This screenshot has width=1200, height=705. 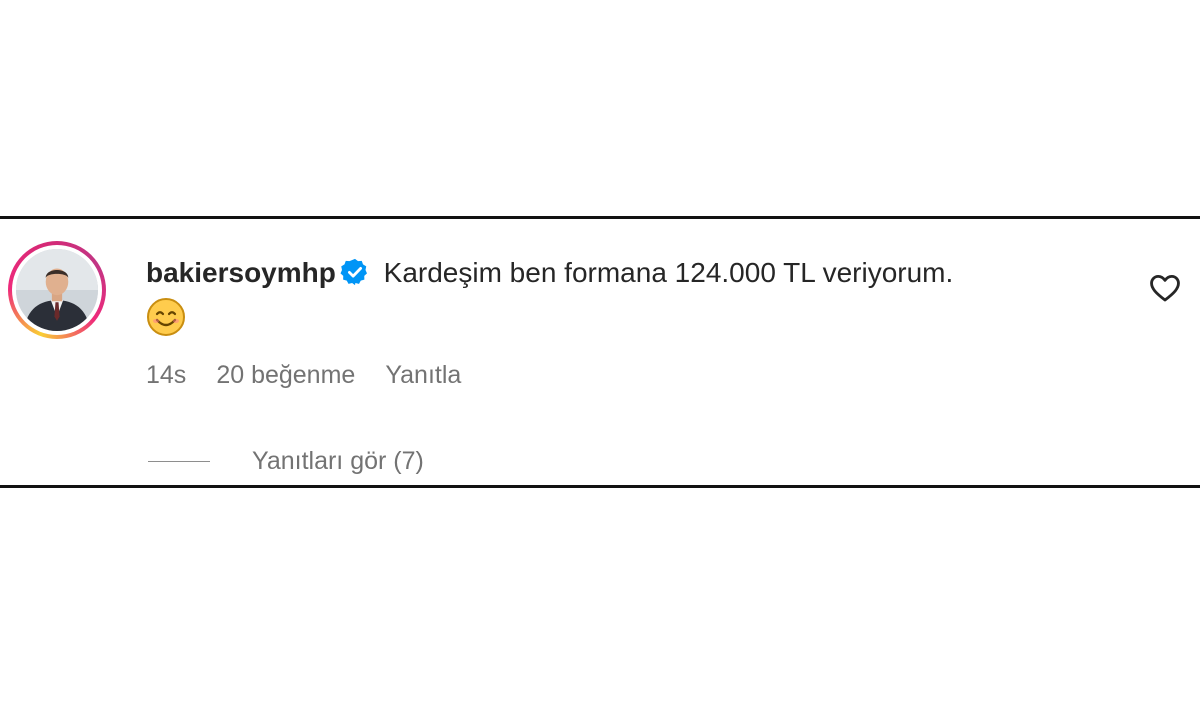 I want to click on comment-meta: 14s 20 beğenme Yanıtla, so click(x=303, y=375).